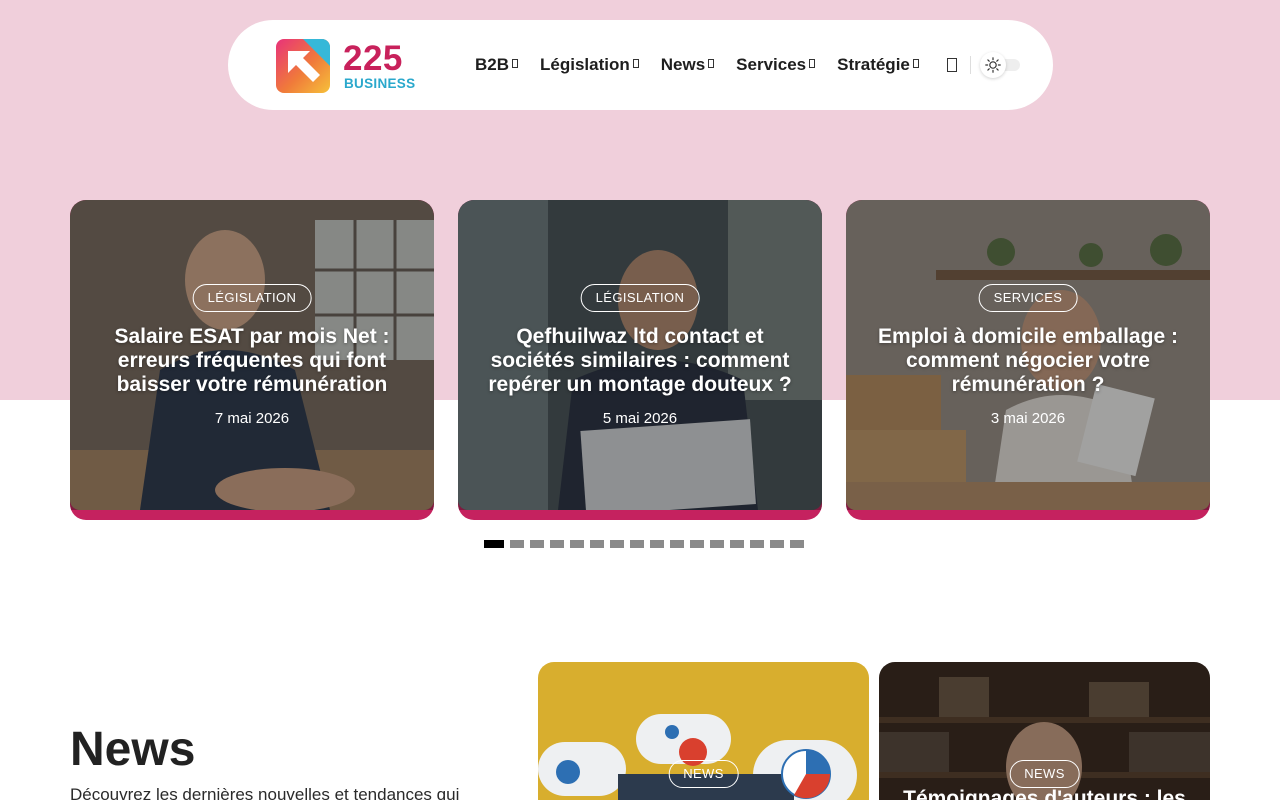 The height and width of the screenshot is (800, 1280). Describe the element at coordinates (585, 64) in the screenshot. I see `menu-item-label: Législation` at that location.